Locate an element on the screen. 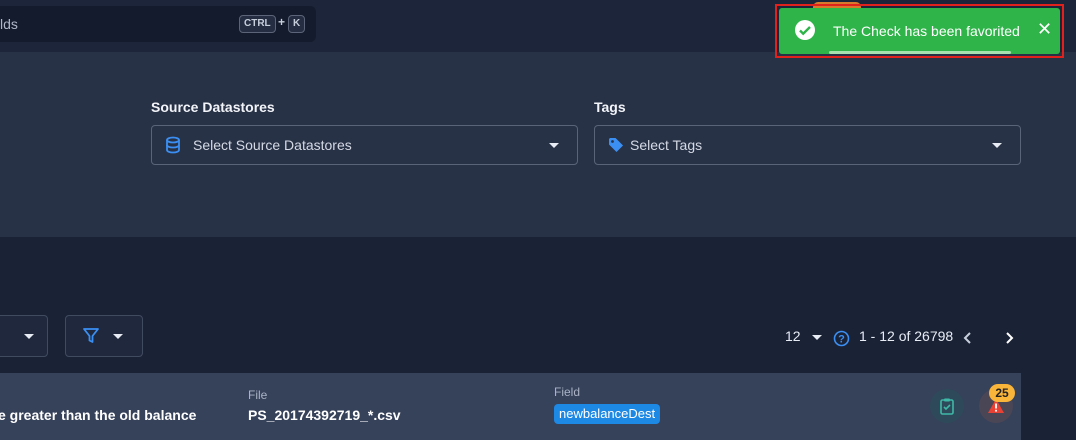  chevron-right-icon is located at coordinates (1009, 338).